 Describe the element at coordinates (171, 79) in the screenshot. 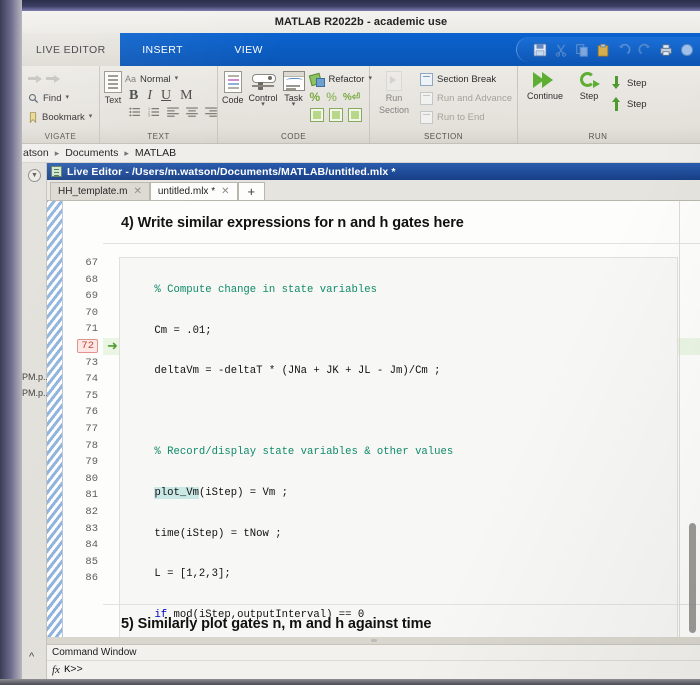

I see `style-dropdown: Aa Normal ▾` at that location.